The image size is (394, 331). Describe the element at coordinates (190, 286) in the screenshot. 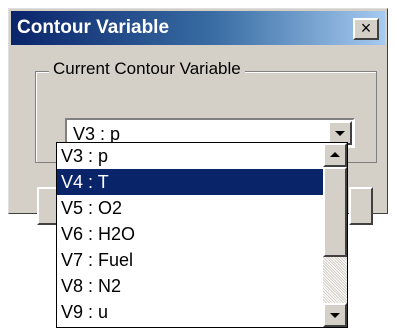

I see `list-item-v8: V8 : N2` at that location.